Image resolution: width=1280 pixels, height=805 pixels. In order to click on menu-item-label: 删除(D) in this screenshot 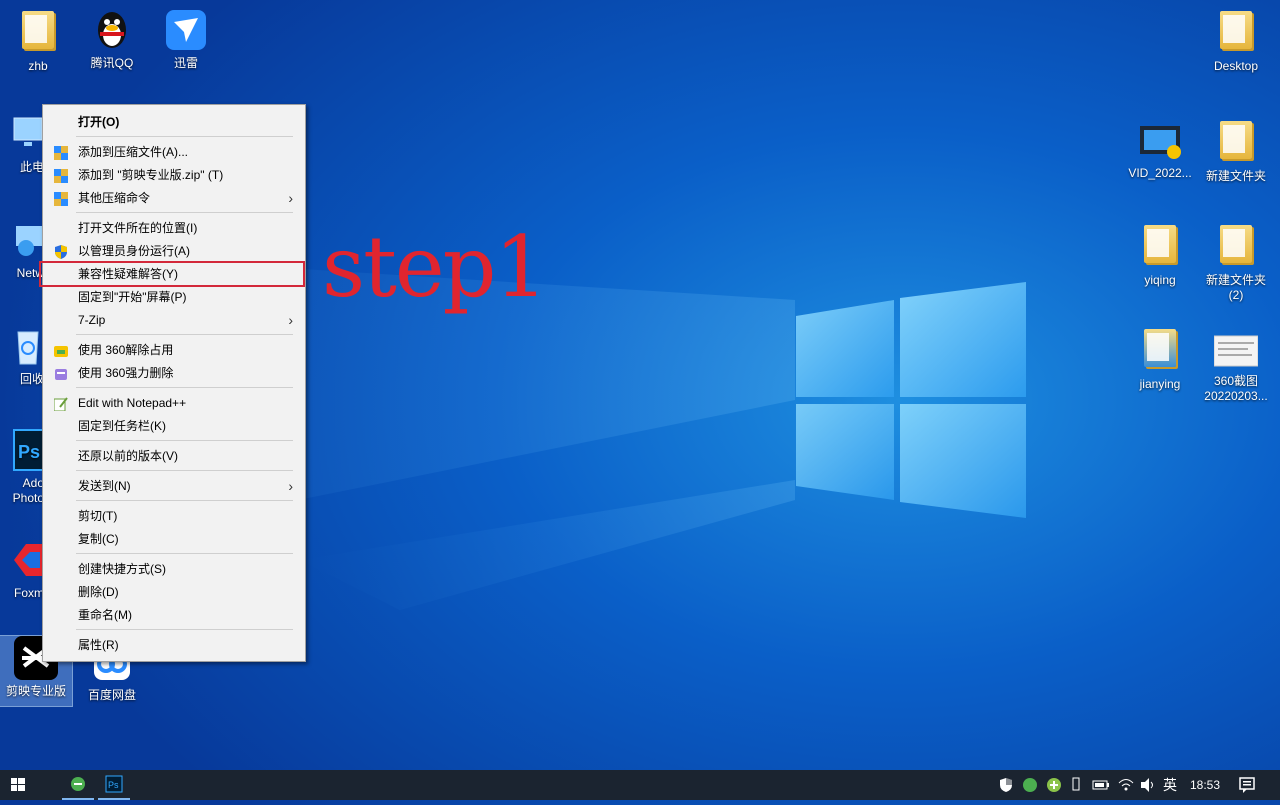, I will do `click(98, 592)`.